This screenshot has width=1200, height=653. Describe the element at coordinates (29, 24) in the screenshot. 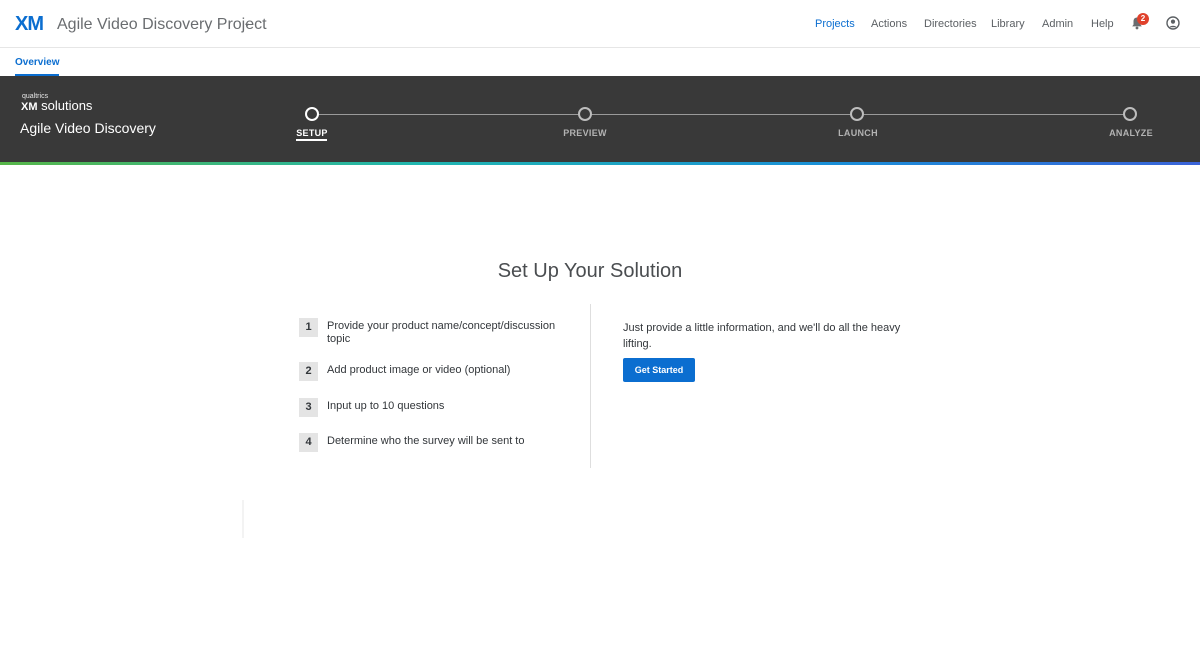

I see `xm-logo: XM` at that location.